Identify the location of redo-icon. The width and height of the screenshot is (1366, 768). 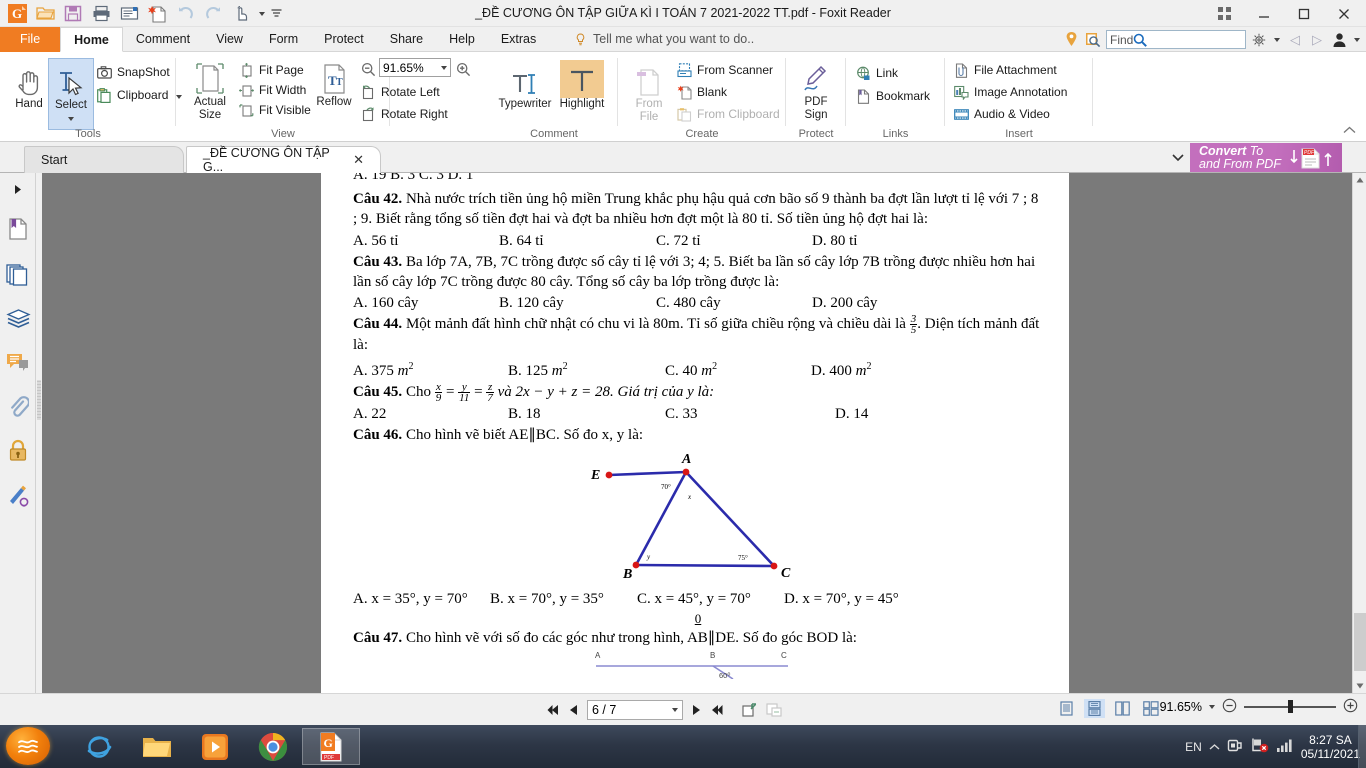
(213, 14).